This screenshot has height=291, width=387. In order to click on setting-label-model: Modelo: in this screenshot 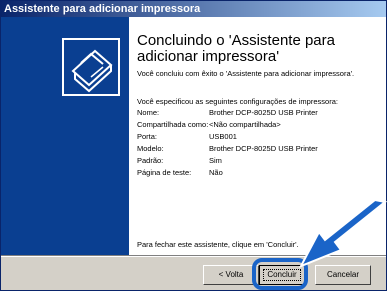, I will do `click(150, 148)`.